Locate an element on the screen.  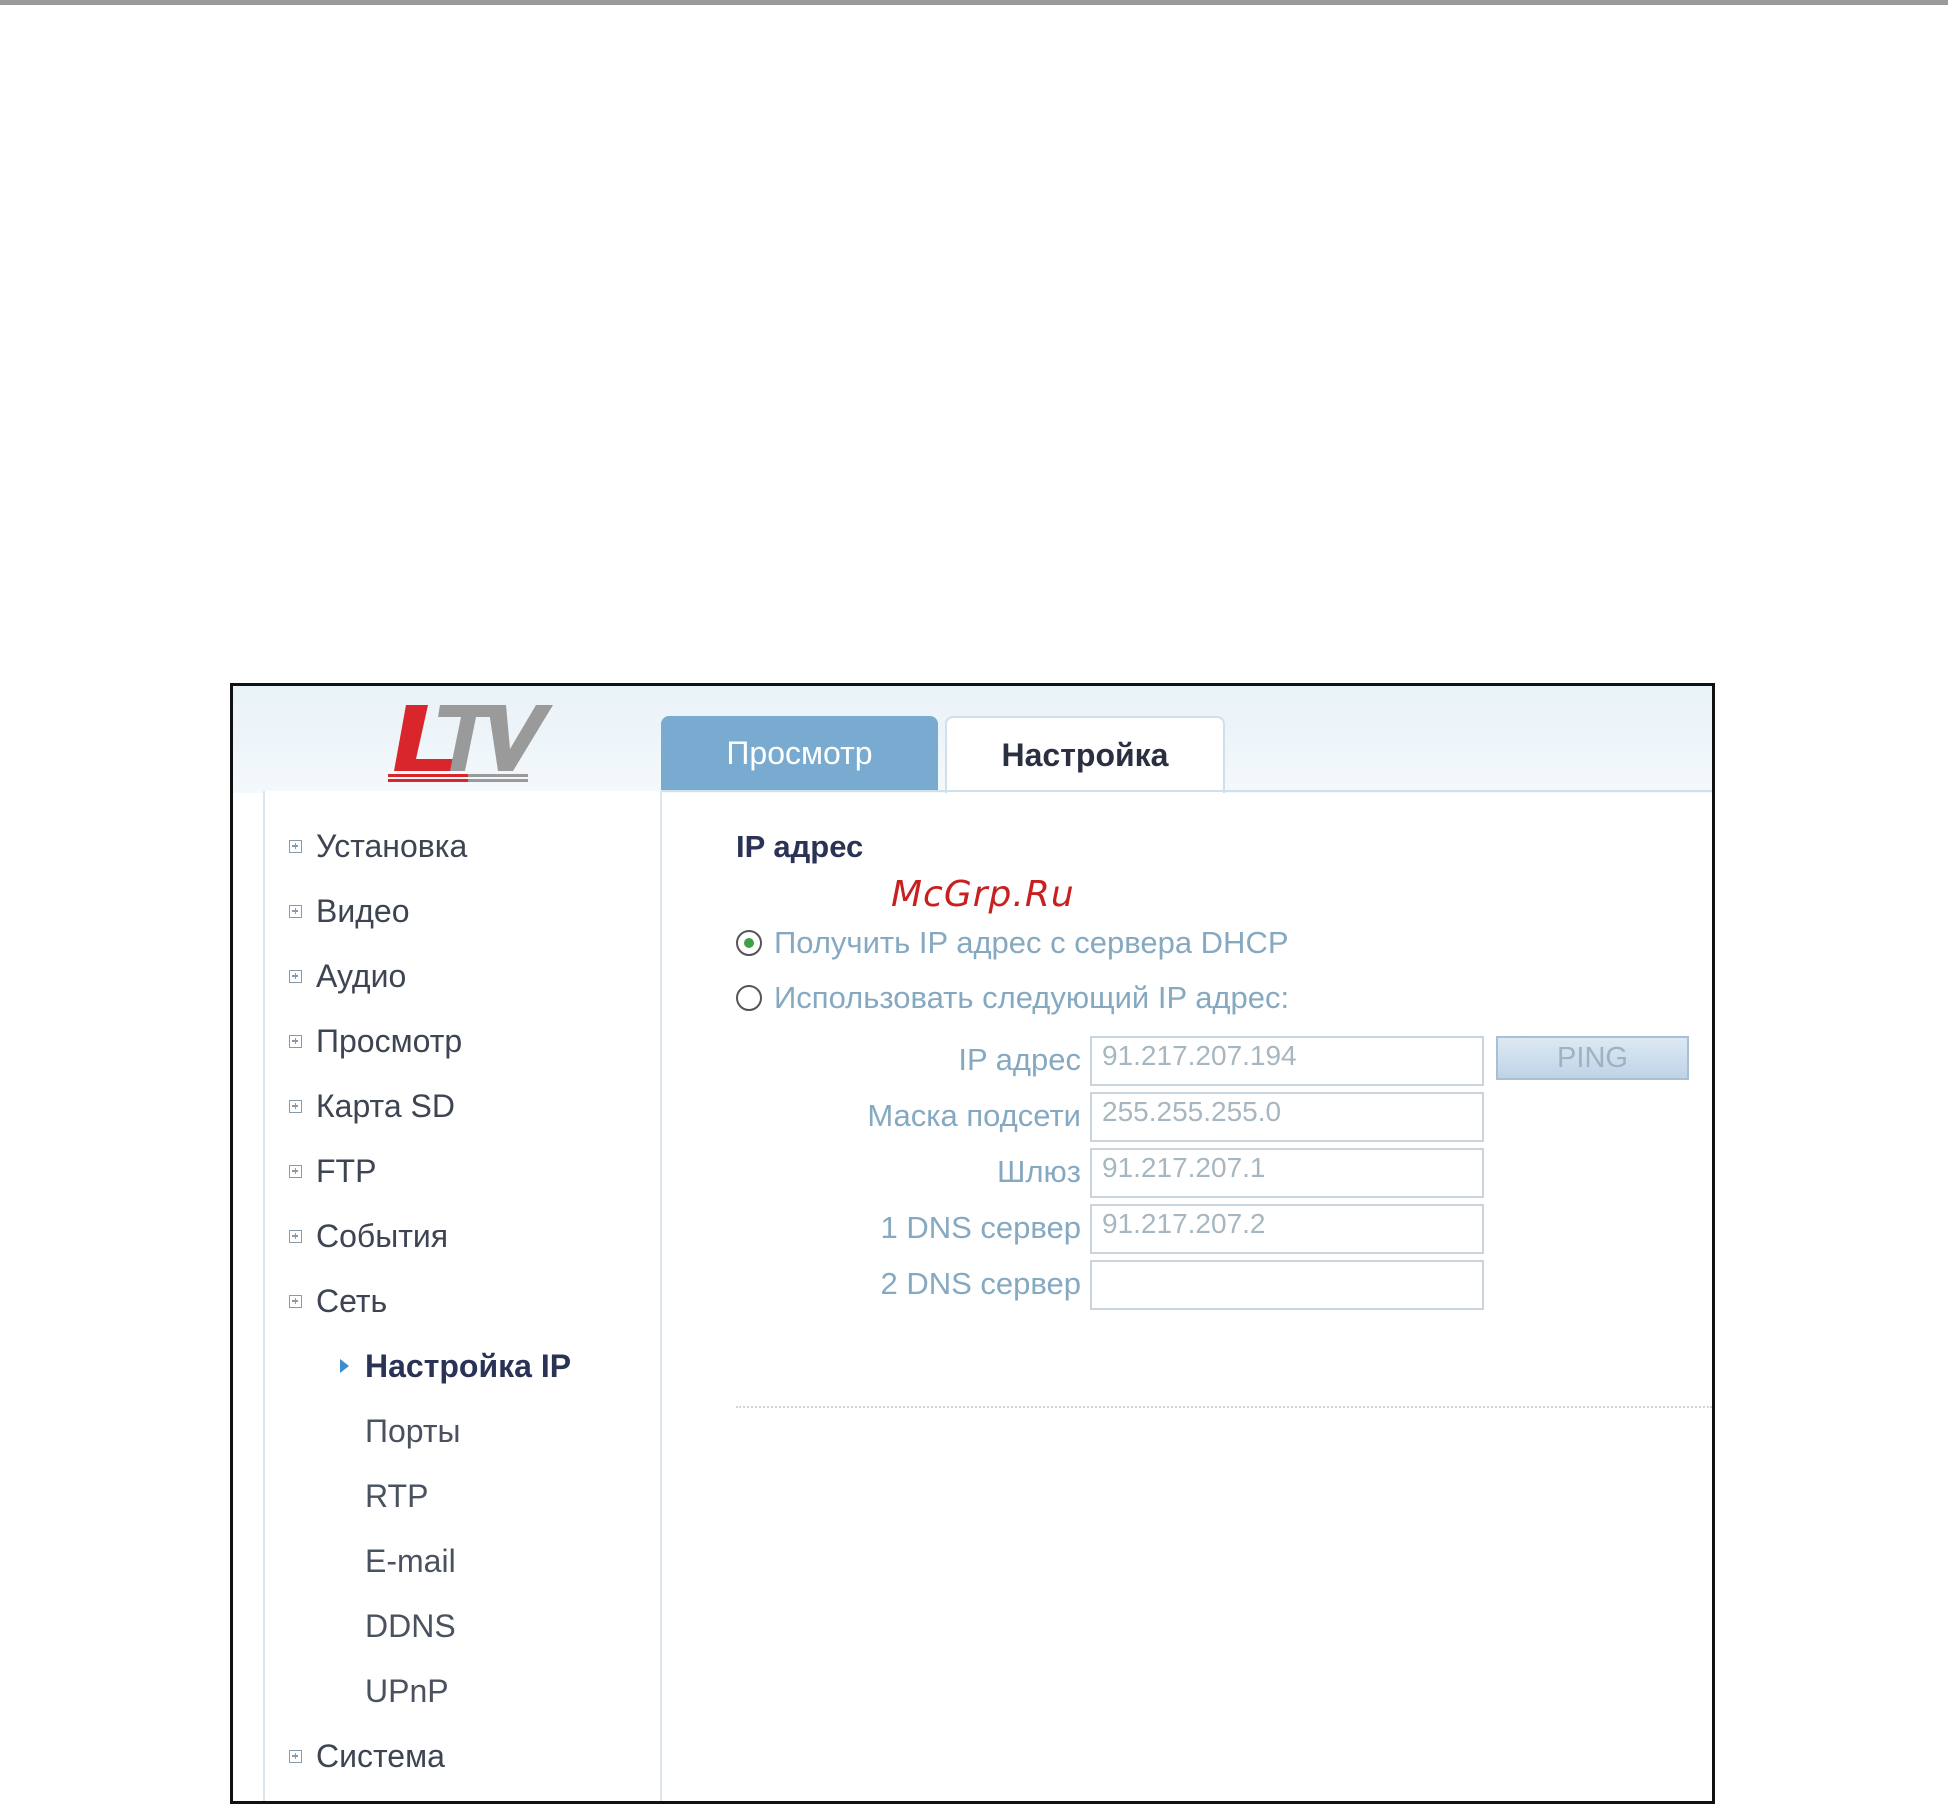
divider is located at coordinates (1224, 1407).